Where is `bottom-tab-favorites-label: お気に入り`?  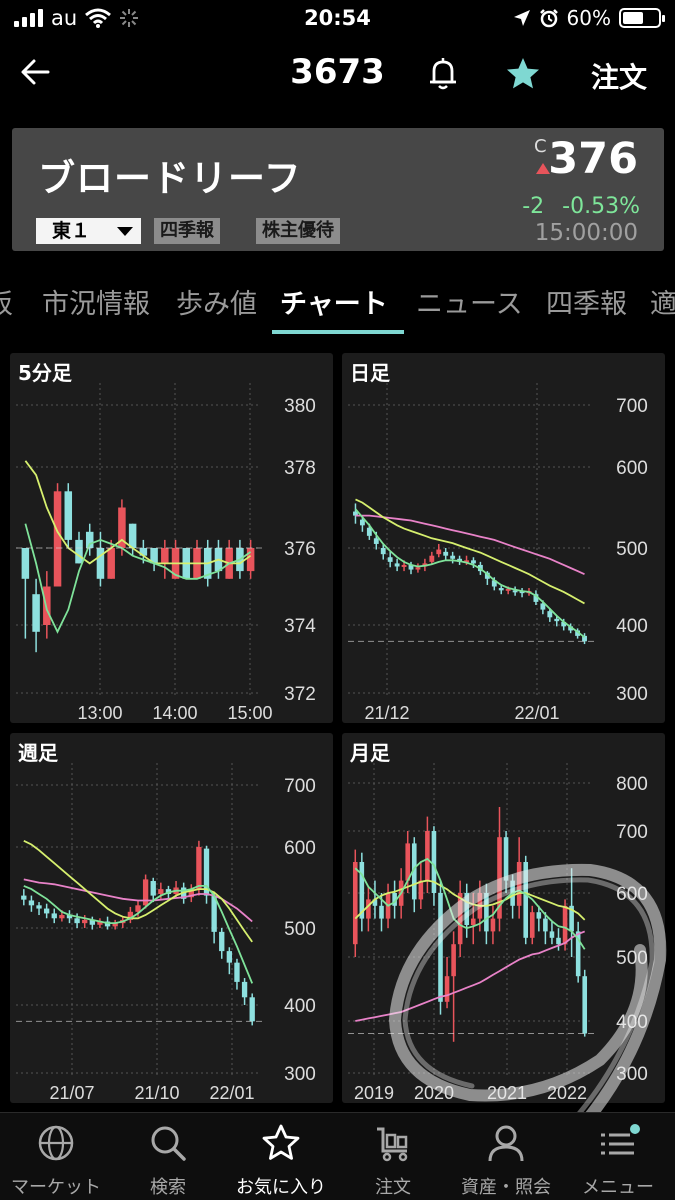
bottom-tab-favorites-label: お気に入り is located at coordinates (281, 1187).